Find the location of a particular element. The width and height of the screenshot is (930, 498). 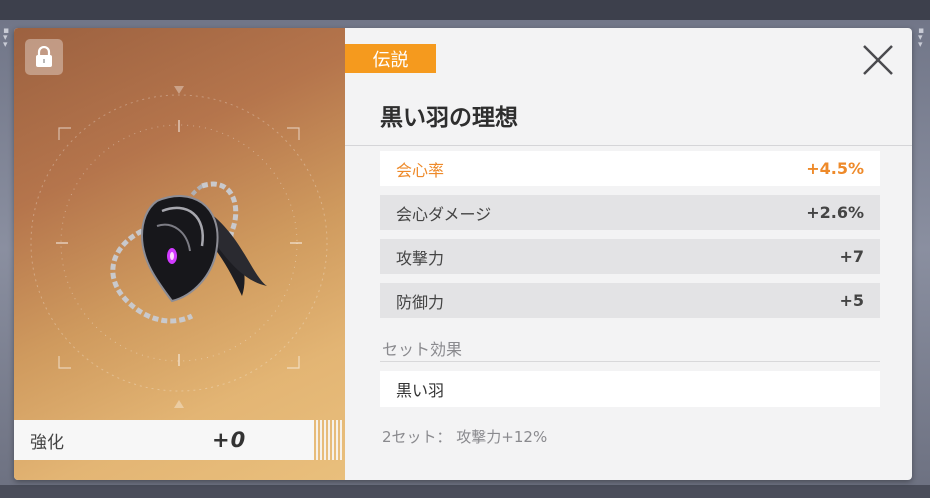

enhance-level-bar: 強化 +0 is located at coordinates (164, 440).